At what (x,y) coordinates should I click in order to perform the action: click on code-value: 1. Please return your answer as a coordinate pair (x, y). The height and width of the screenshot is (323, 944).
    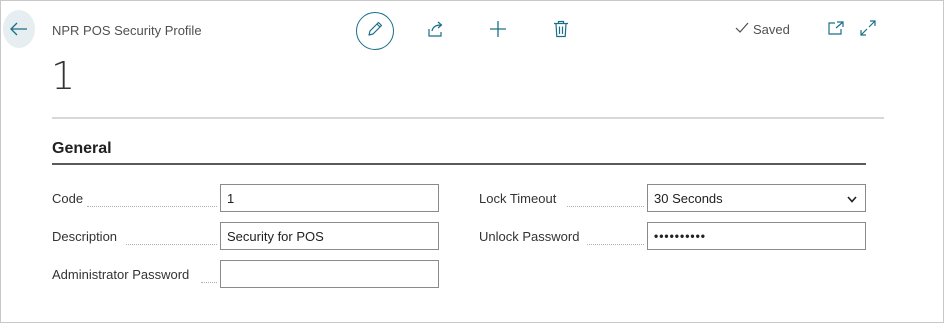
    Looking at the image, I should click on (231, 198).